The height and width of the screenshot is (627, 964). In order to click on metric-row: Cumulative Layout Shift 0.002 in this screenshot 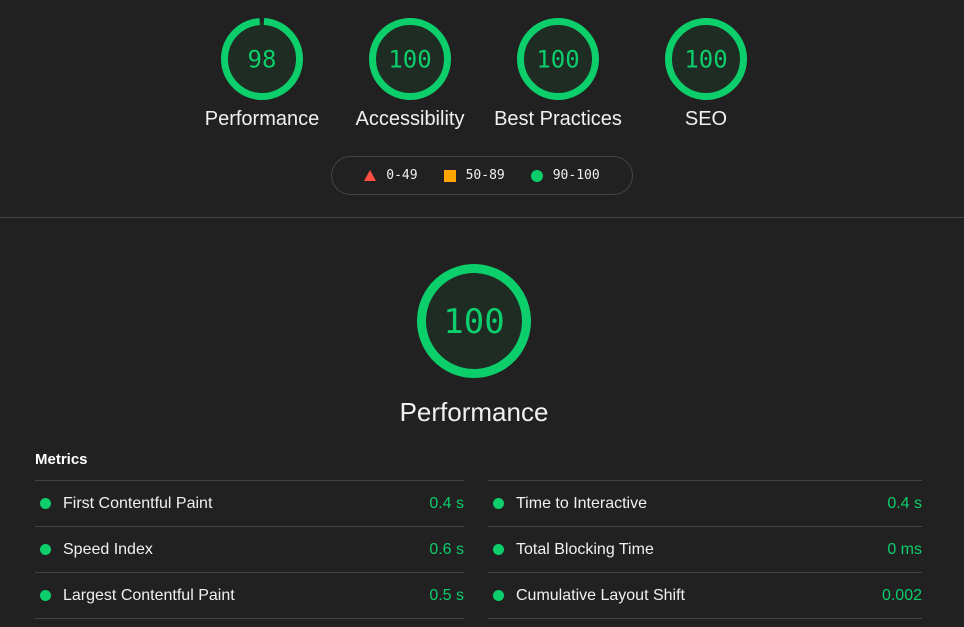, I will do `click(705, 595)`.